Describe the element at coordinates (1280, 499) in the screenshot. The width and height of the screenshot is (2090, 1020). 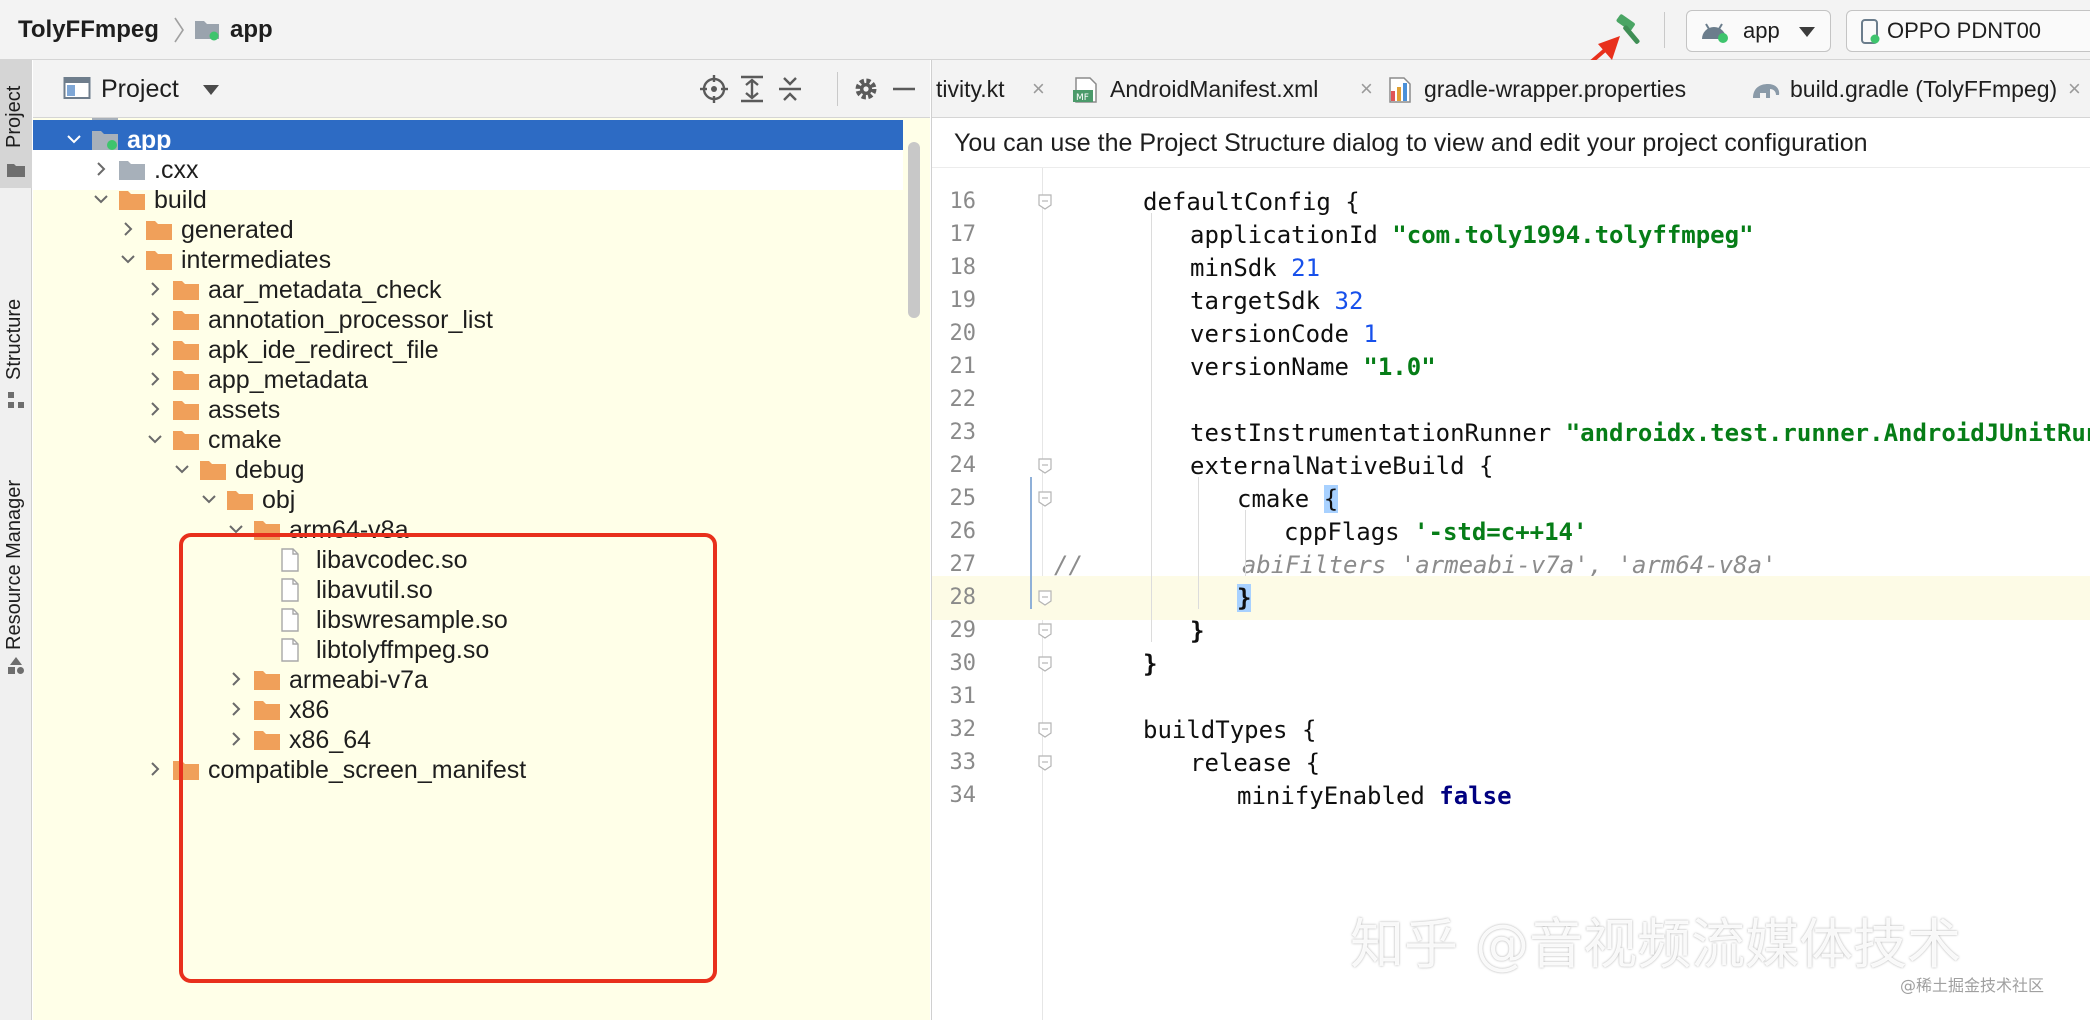
I see `code-token: cmake` at that location.